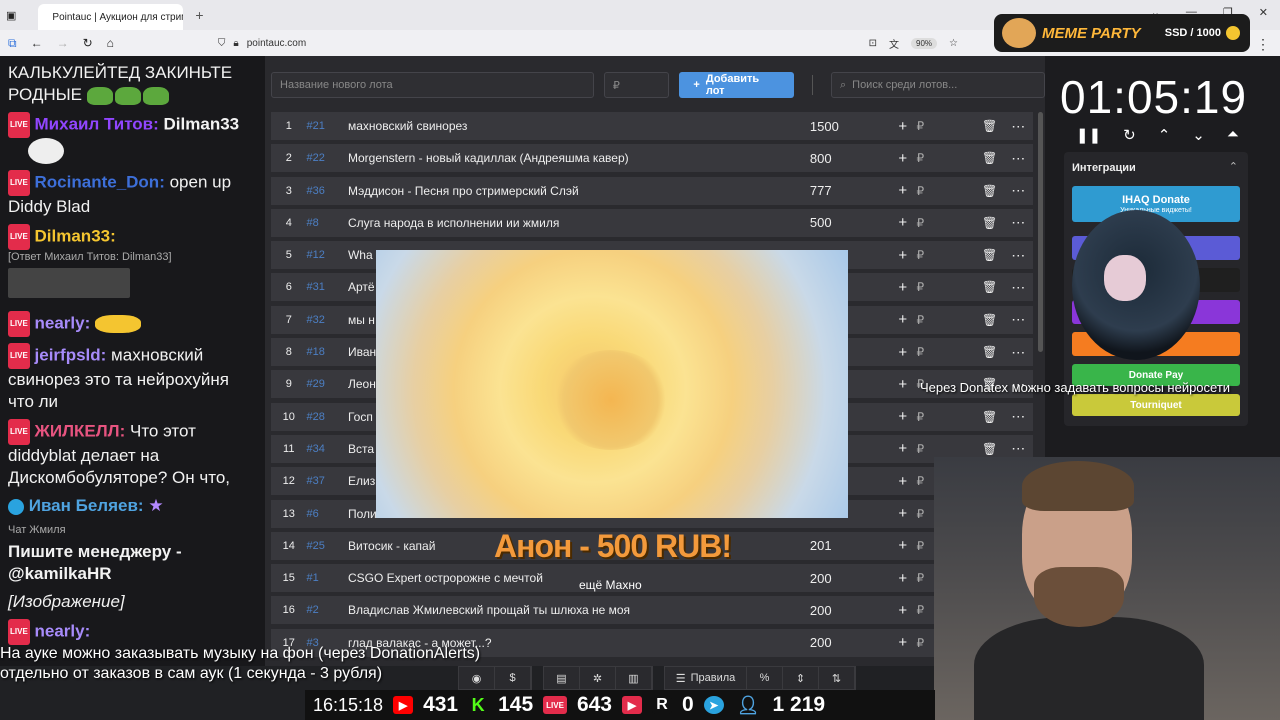 The image size is (1280, 720). Describe the element at coordinates (262, 43) in the screenshot. I see `address-field: ⛉ 🔒︎ pointauc.com` at that location.